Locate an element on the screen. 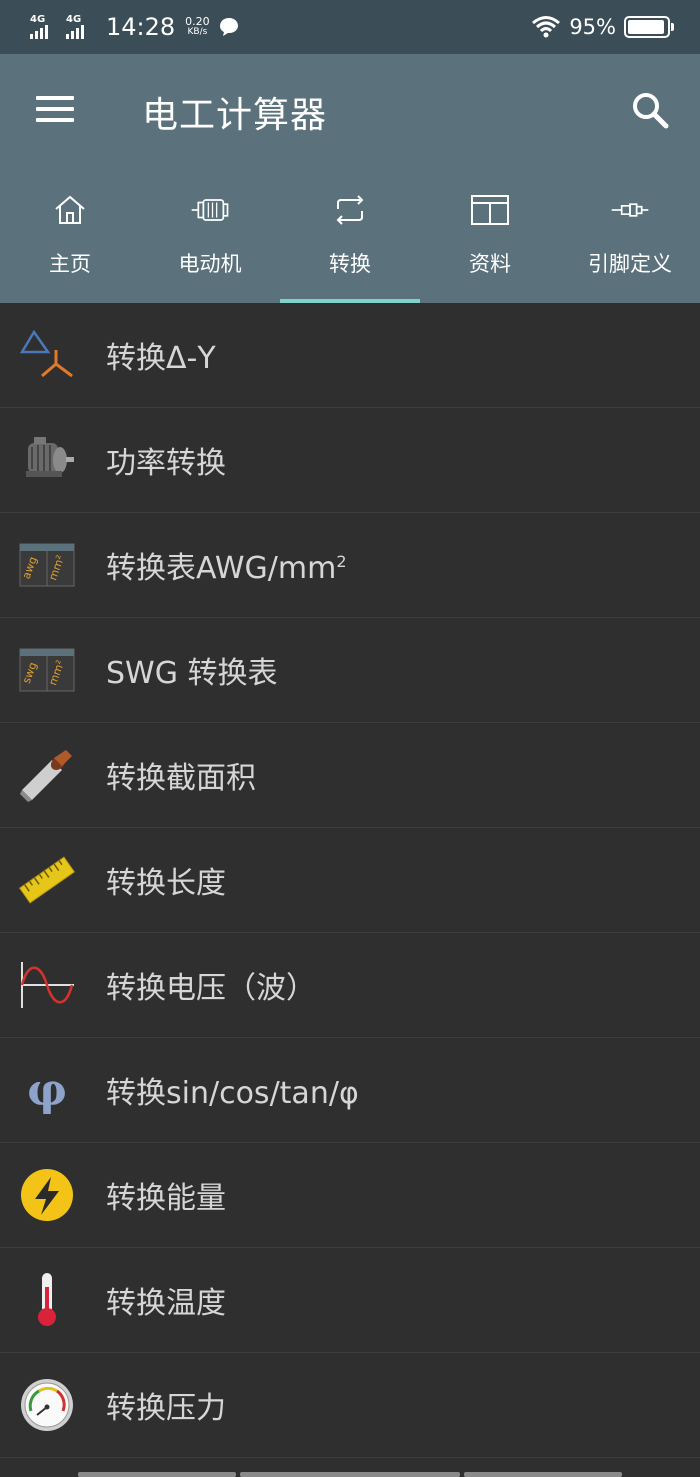  scroll-hint is located at coordinates (350, 1474).